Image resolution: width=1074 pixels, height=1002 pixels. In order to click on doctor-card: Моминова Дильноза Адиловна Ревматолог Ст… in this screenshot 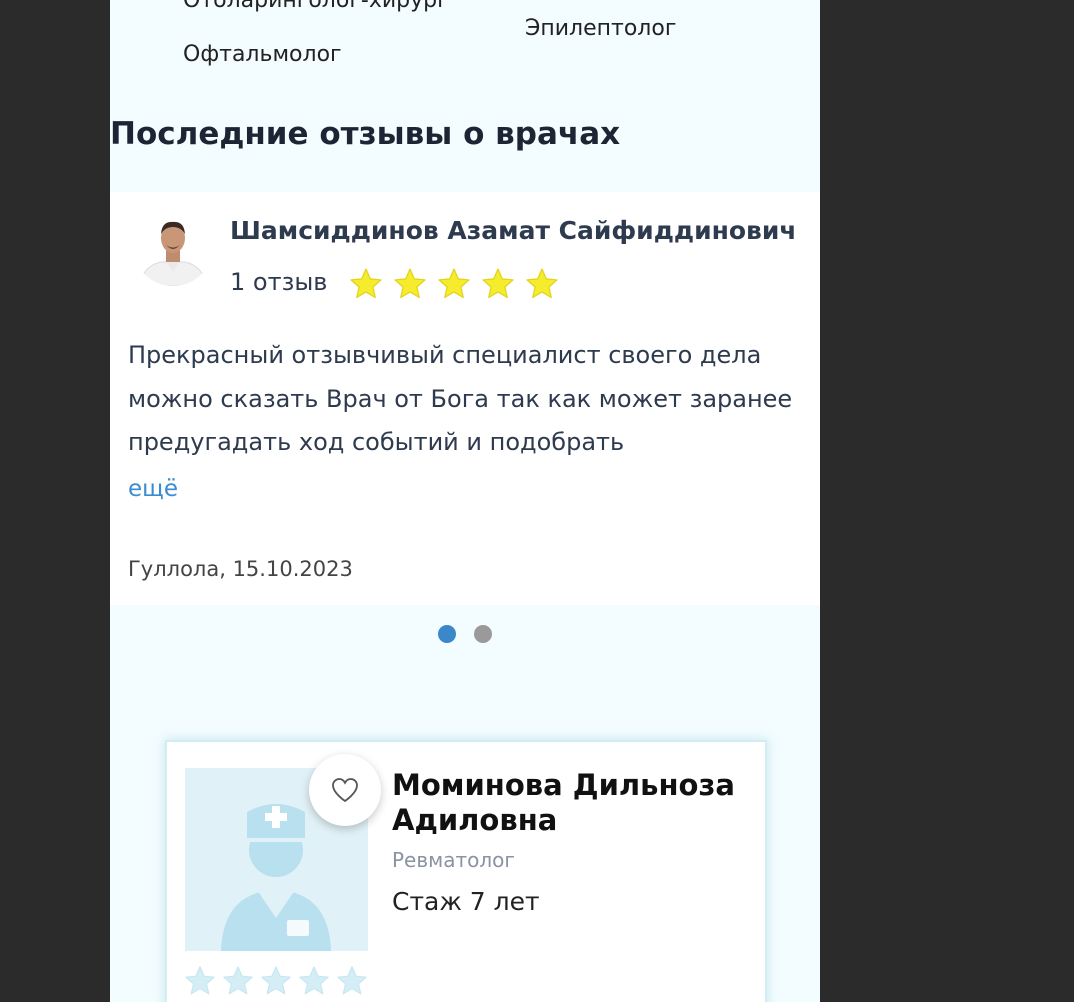, I will do `click(466, 871)`.